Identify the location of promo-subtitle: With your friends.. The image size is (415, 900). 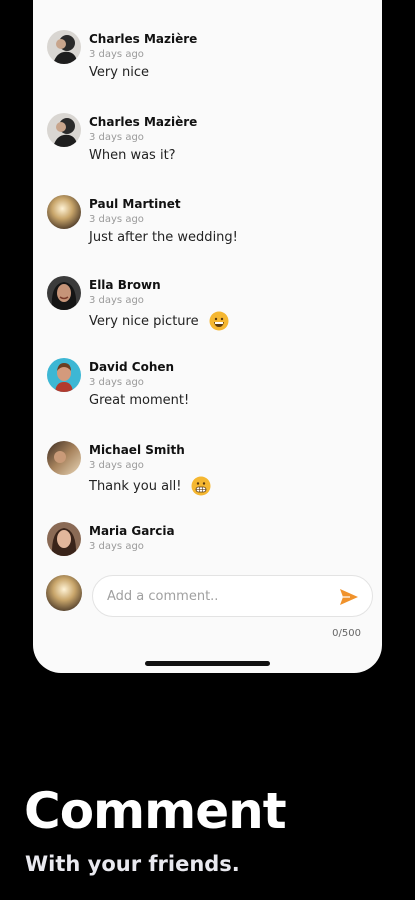
(132, 864).